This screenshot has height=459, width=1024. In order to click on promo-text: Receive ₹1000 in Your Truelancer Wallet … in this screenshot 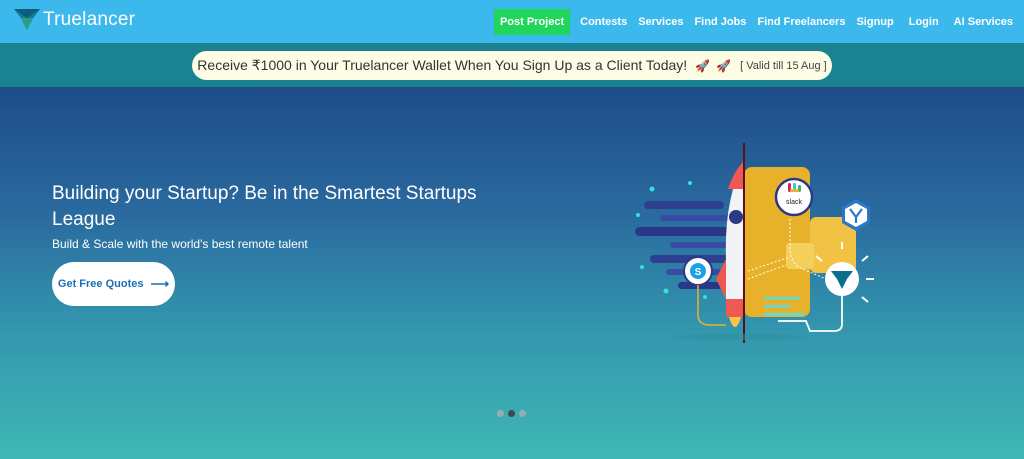, I will do `click(442, 65)`.